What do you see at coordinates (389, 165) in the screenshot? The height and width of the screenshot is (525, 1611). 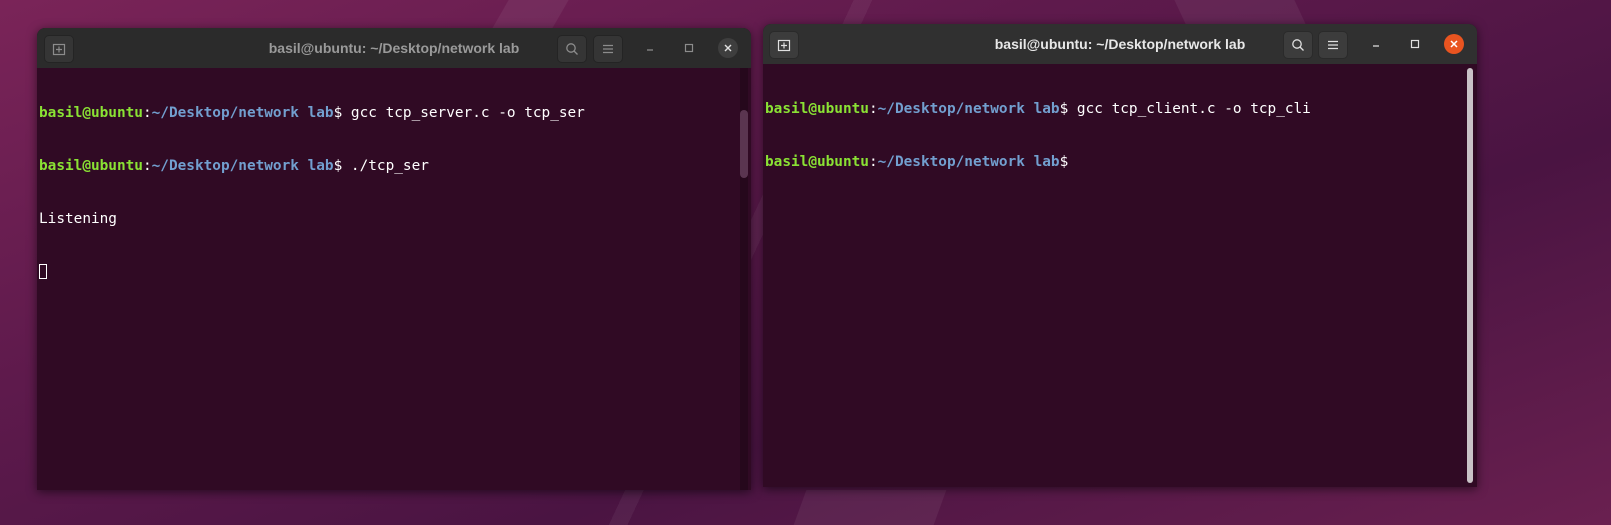 I see `command-text: ./tcp_ser` at bounding box center [389, 165].